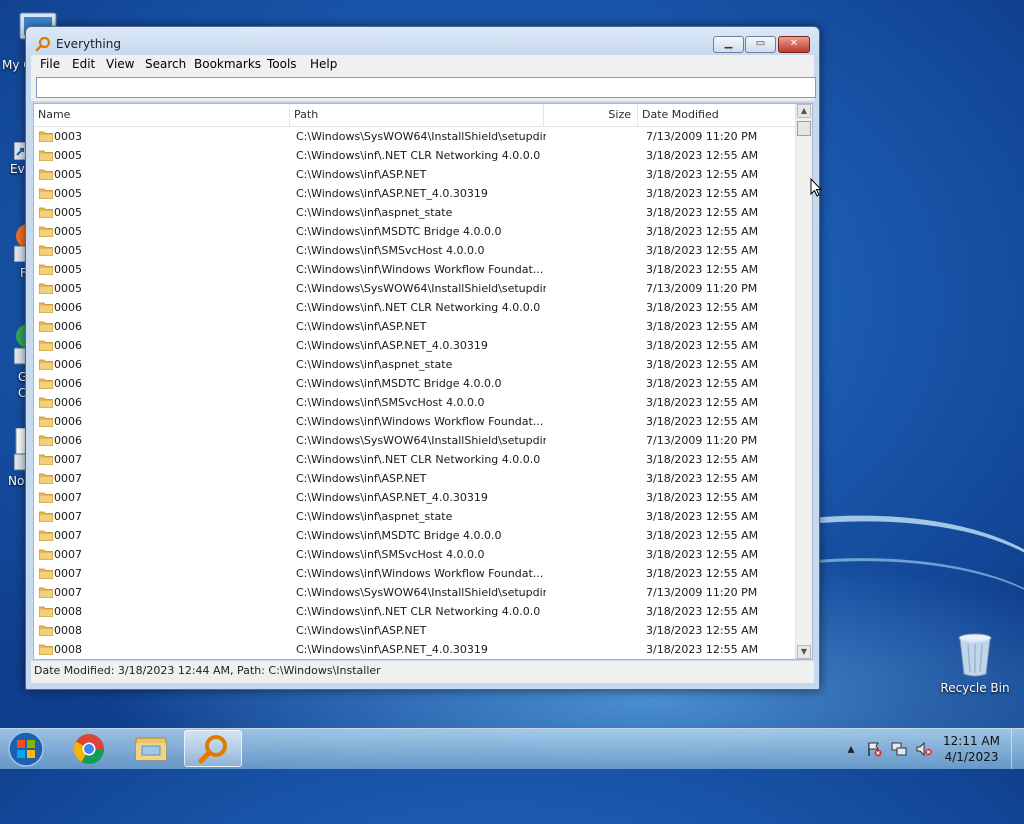 The image size is (1024, 824). I want to click on taskbar-explorer, so click(151, 748).